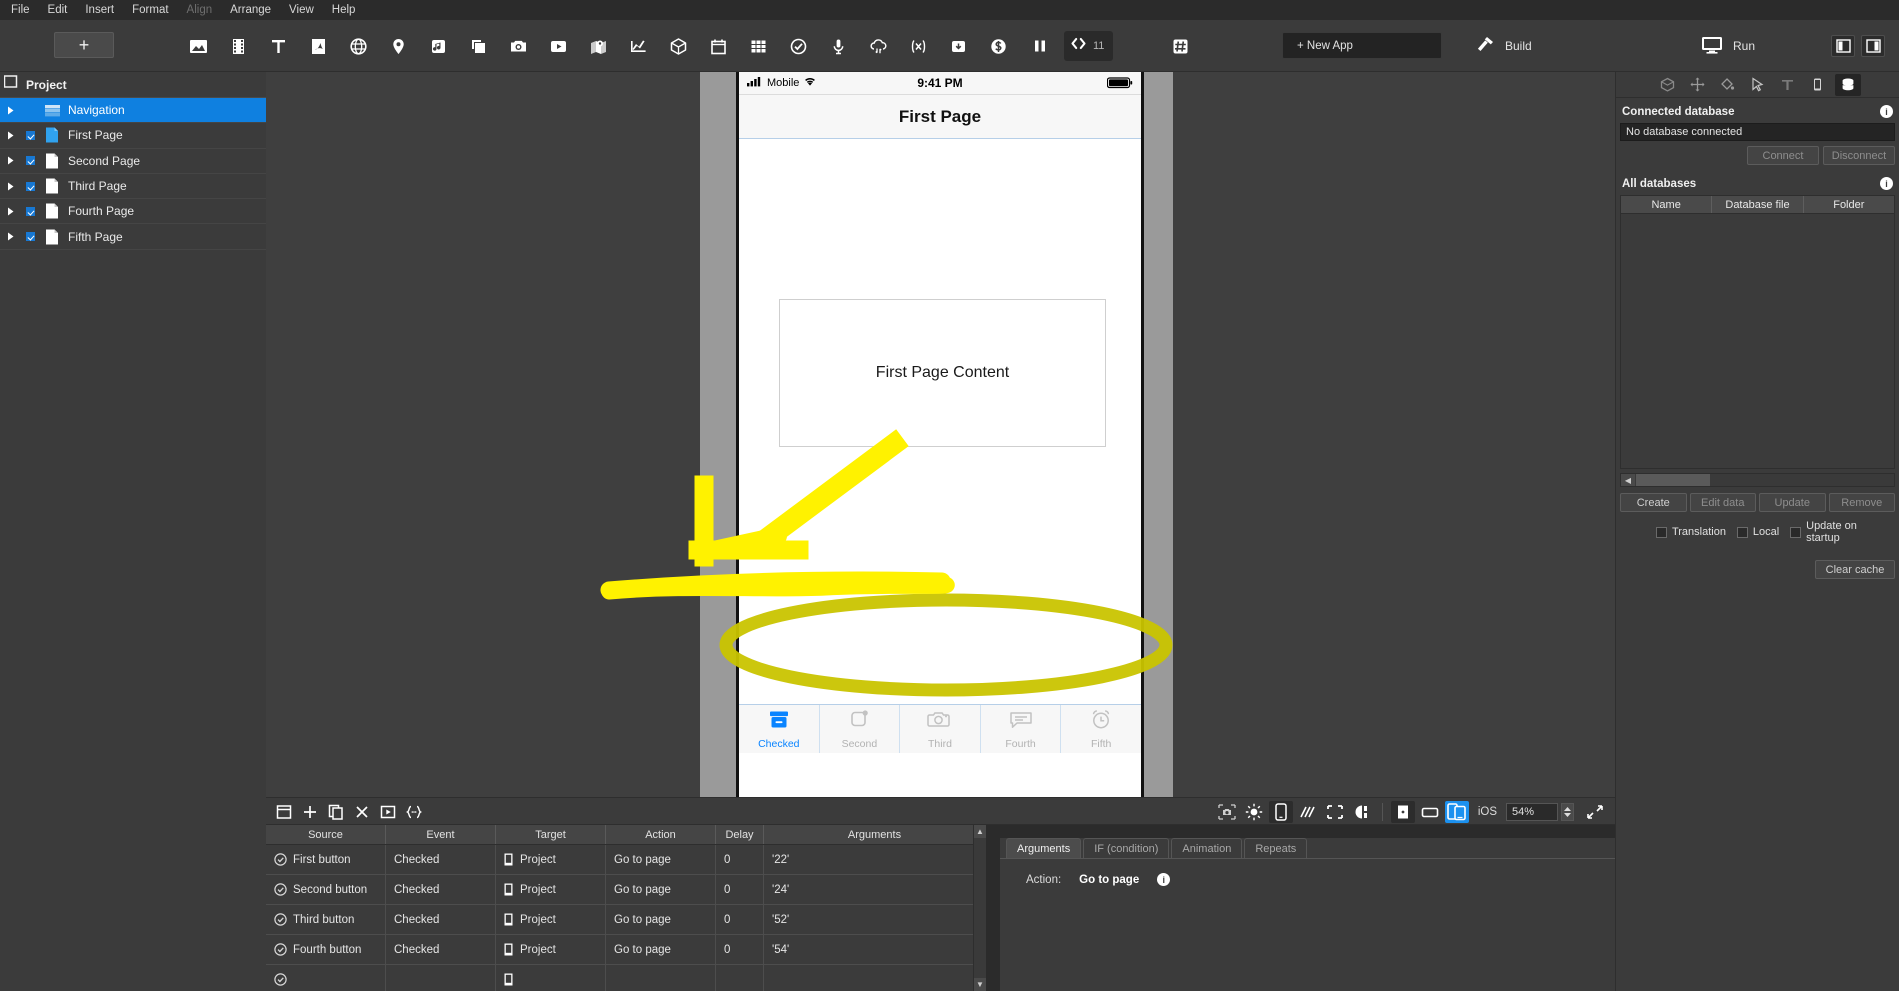 The width and height of the screenshot is (1899, 991). Describe the element at coordinates (1044, 848) in the screenshot. I see `tab-arguments: Arguments` at that location.